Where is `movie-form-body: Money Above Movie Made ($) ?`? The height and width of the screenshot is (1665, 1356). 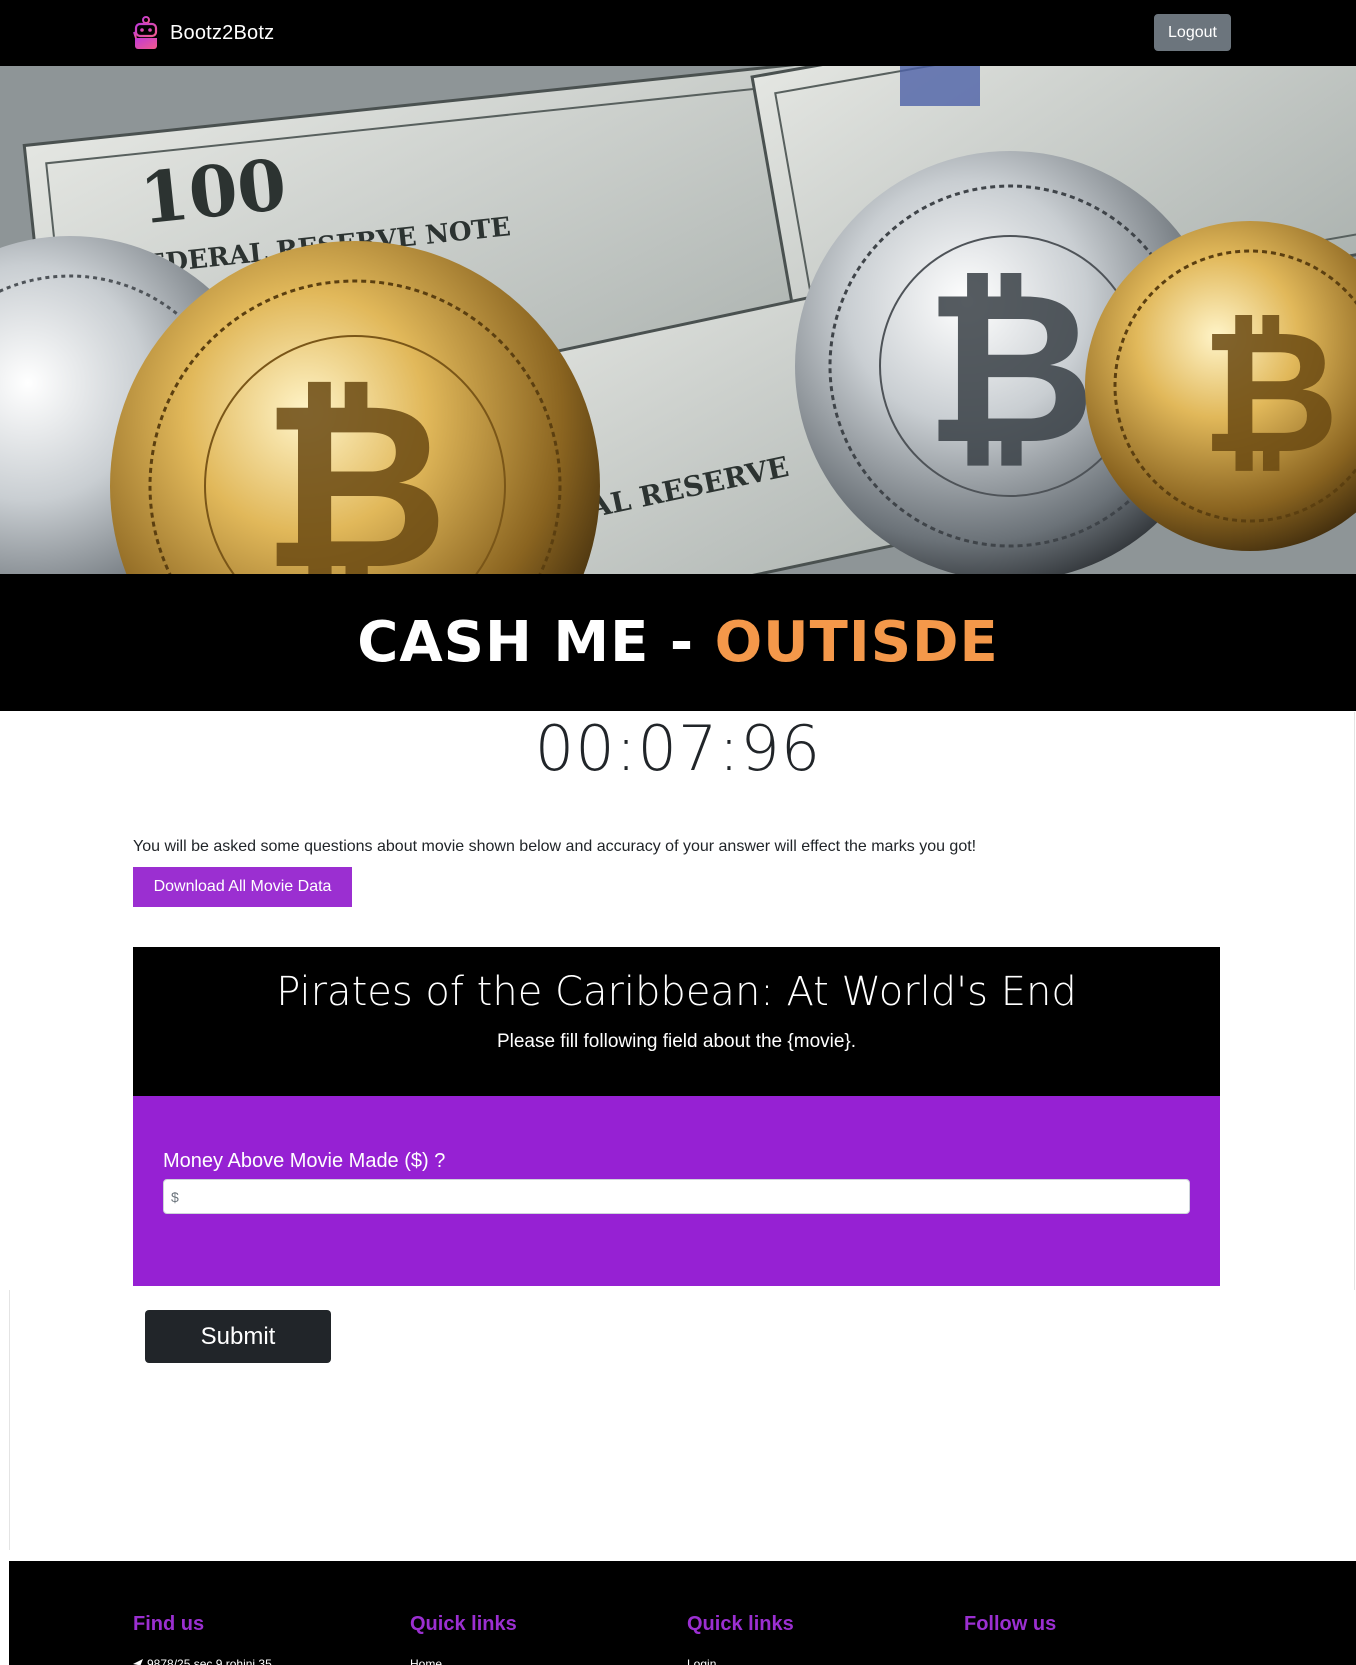 movie-form-body: Money Above Movie Made ($) ? is located at coordinates (676, 1191).